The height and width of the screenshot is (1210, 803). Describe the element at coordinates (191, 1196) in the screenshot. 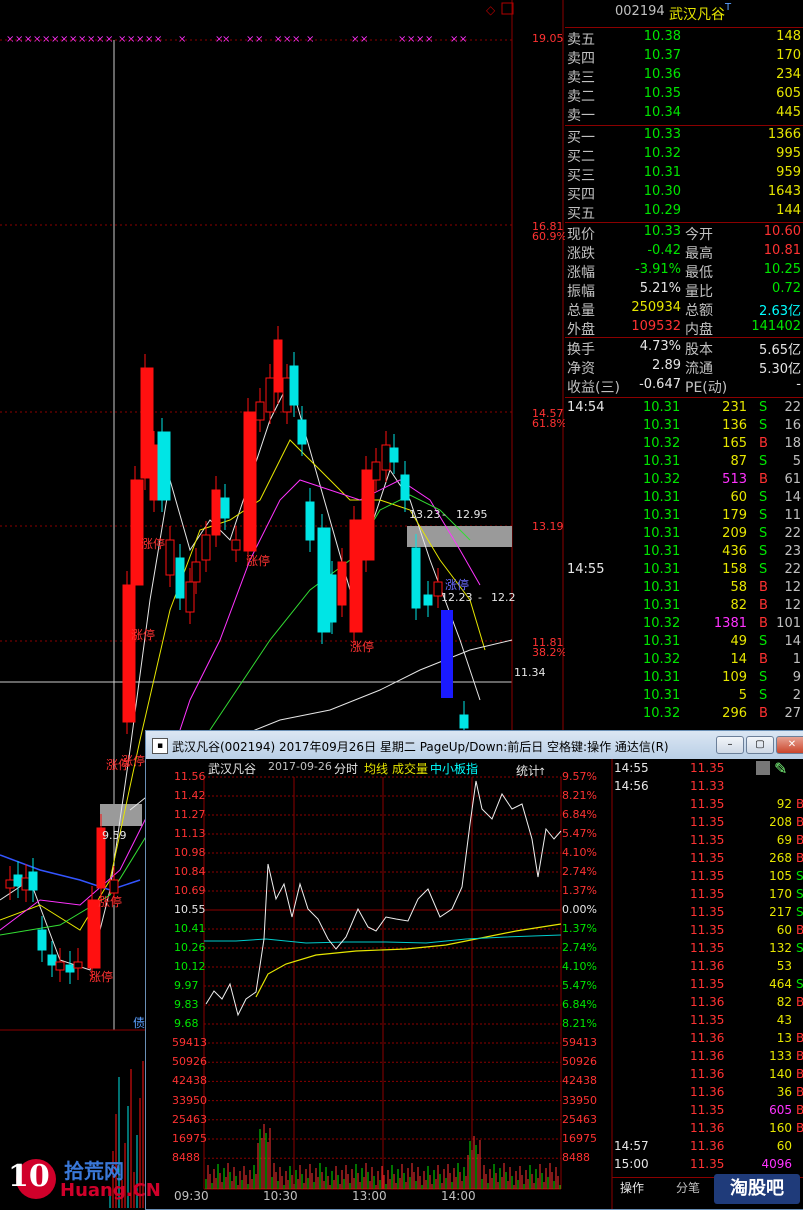

I see `time-axis-label: 09:30` at that location.